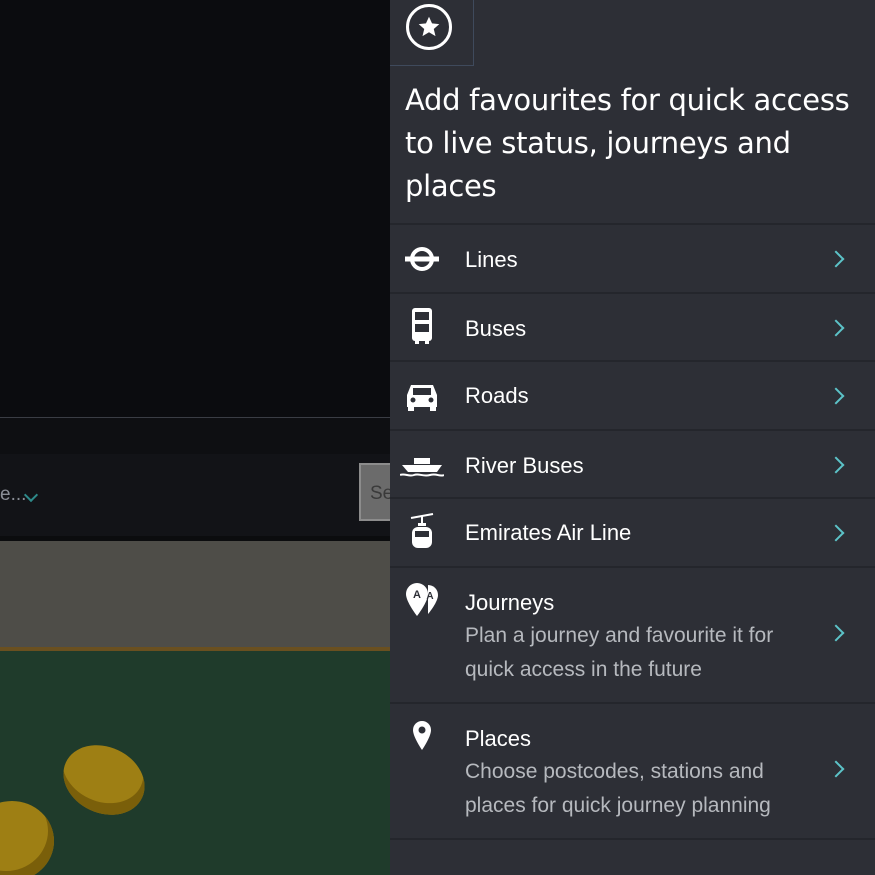 The image size is (875, 875). What do you see at coordinates (632, 257) in the screenshot?
I see `menu-item-lines: Lines` at bounding box center [632, 257].